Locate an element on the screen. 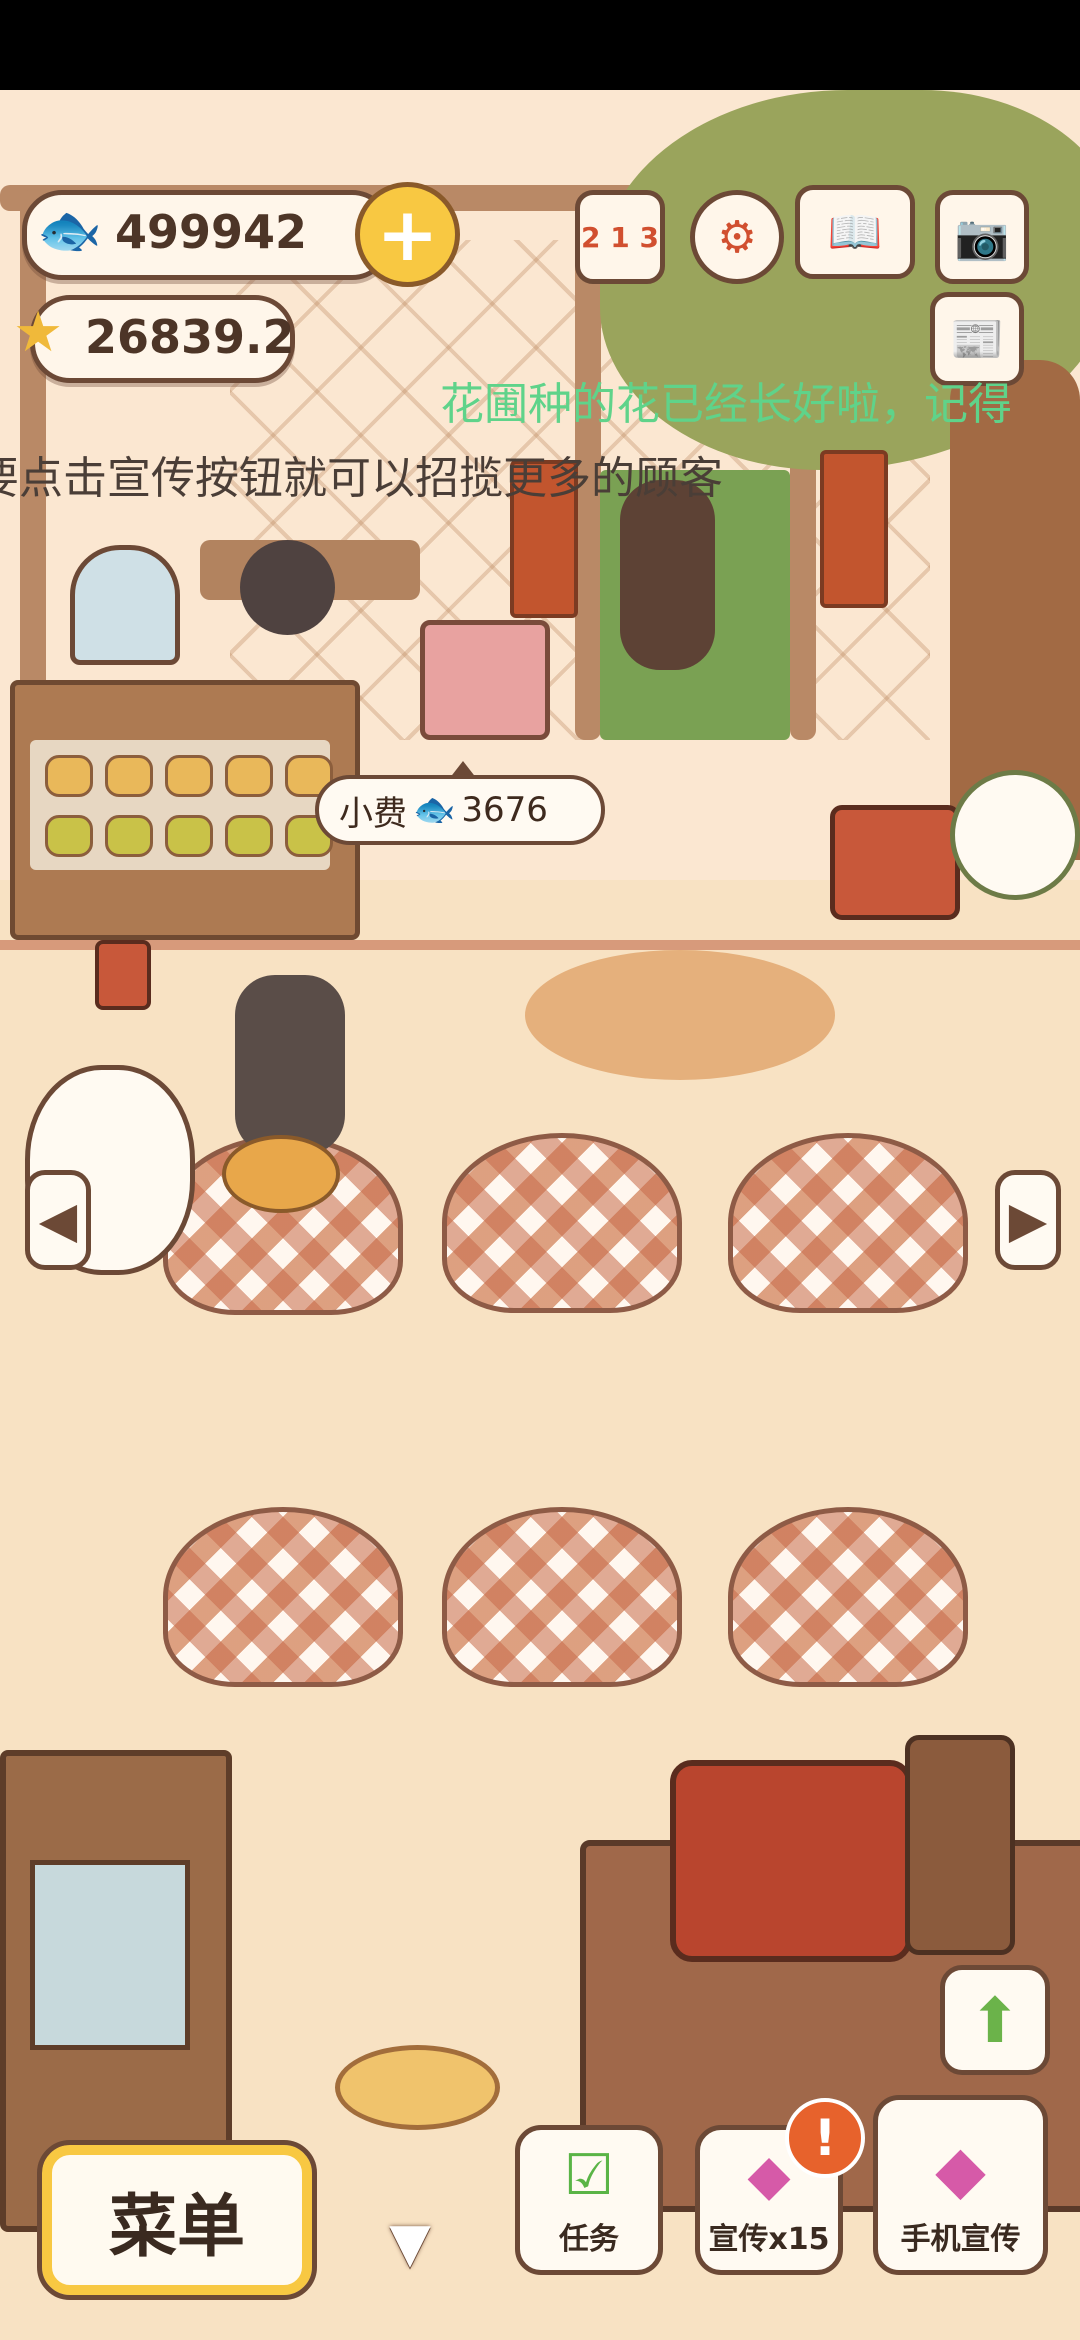 The image size is (1080, 2340). menu-label: 菜单 is located at coordinates (176, 2227).